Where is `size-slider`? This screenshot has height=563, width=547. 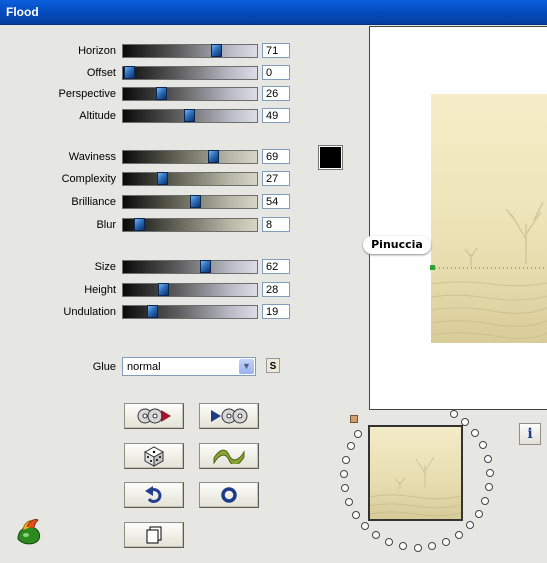
size-slider is located at coordinates (190, 267).